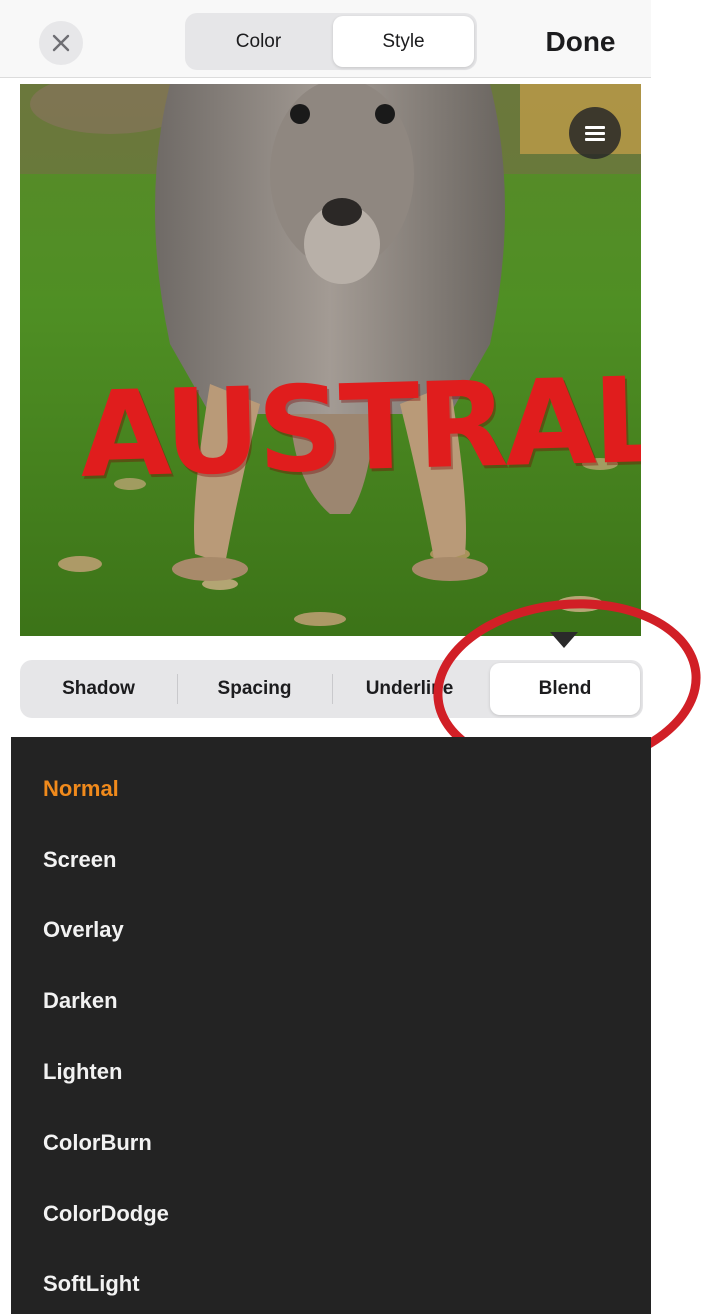 Image resolution: width=711 pixels, height=1314 pixels. Describe the element at coordinates (91, 1284) in the screenshot. I see `blend-option-softlight: SoftLight` at that location.